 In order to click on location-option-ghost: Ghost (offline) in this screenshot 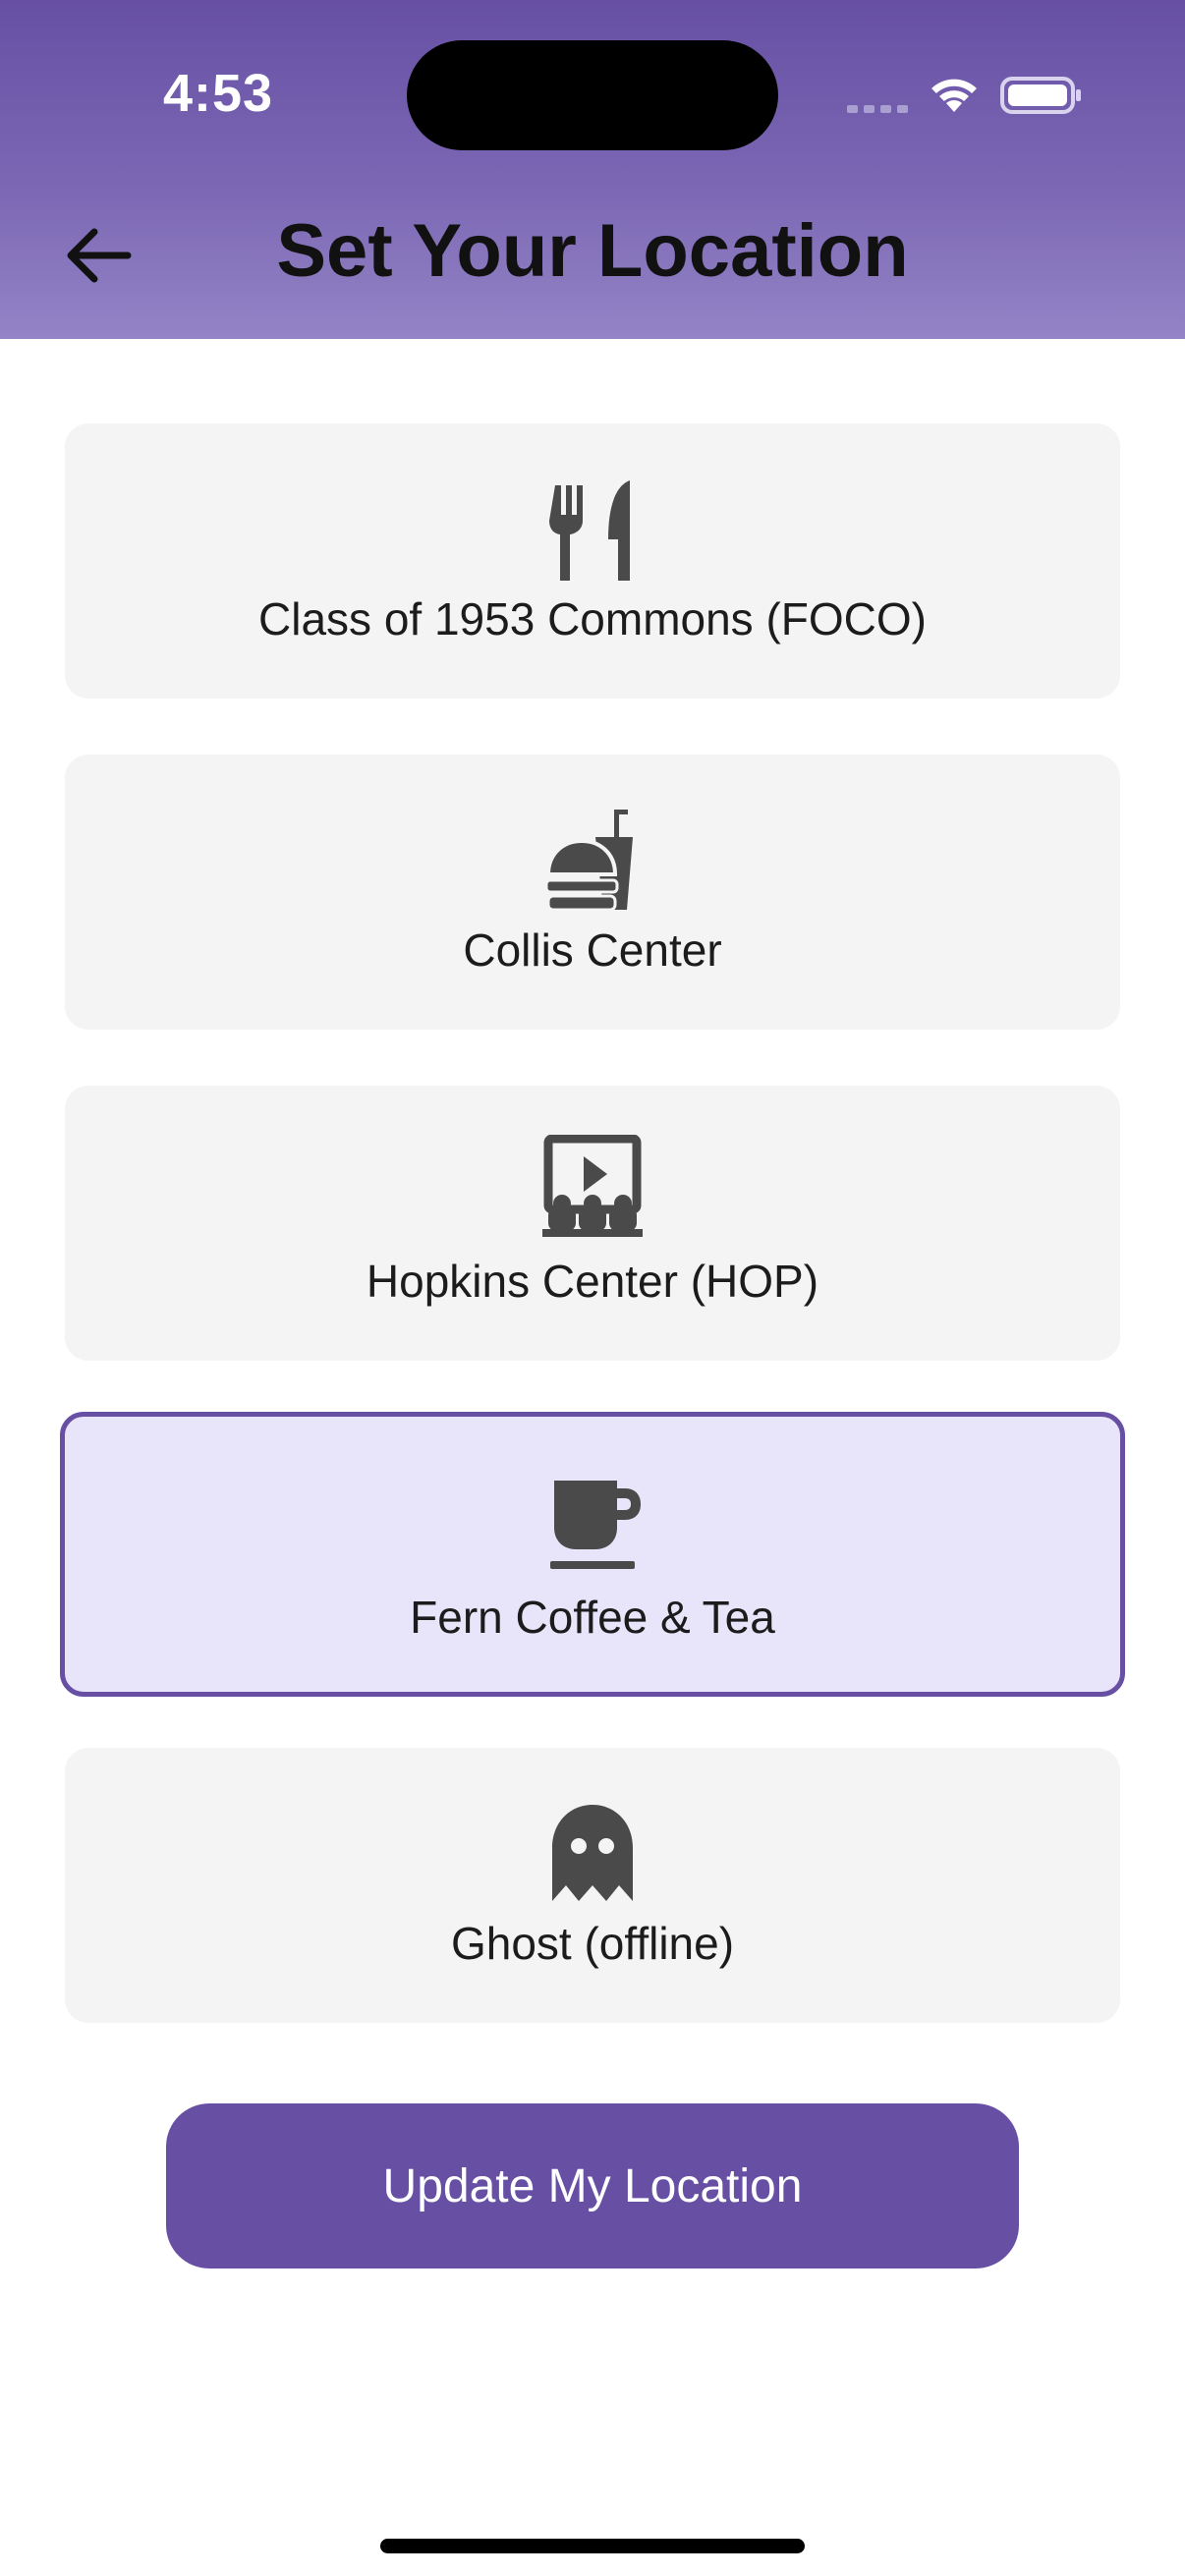, I will do `click(592, 1885)`.